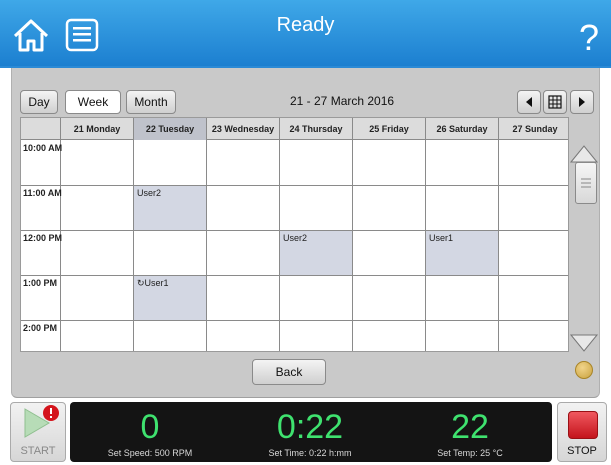 The width and height of the screenshot is (611, 465). Describe the element at coordinates (43, 148) in the screenshot. I see `time-label: 10:00 AM` at that location.